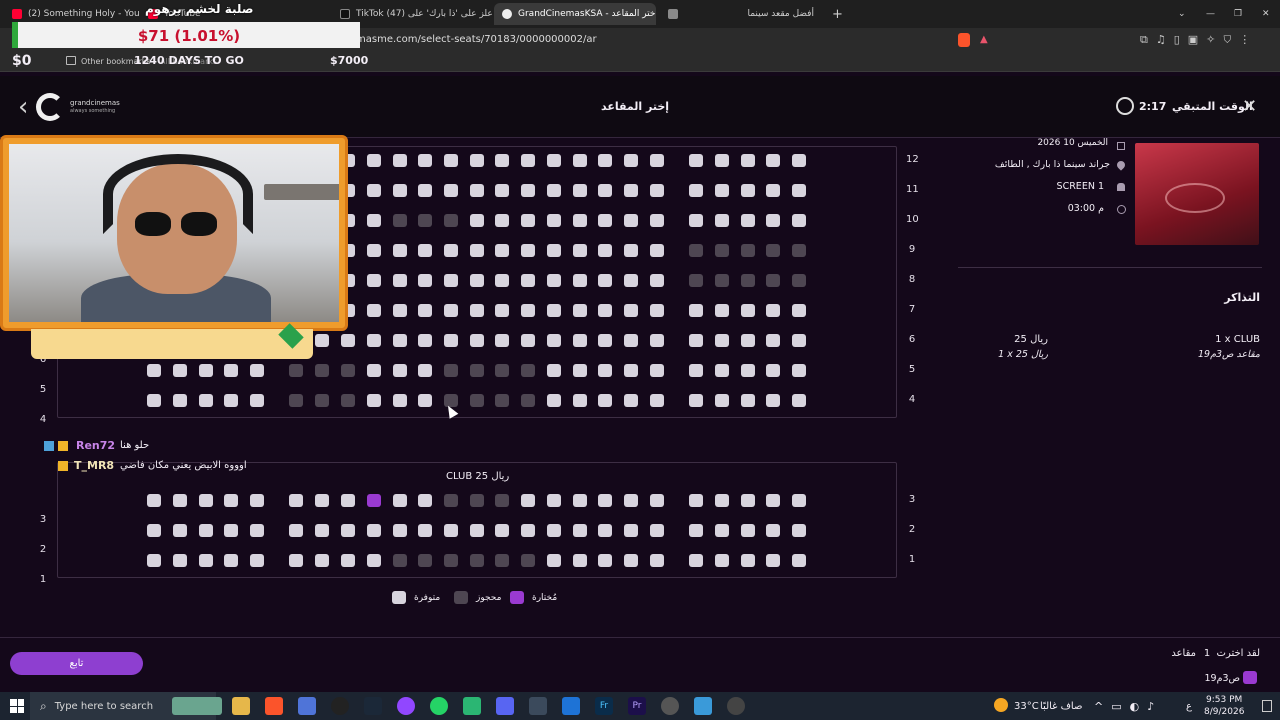 The width and height of the screenshot is (1280, 720). Describe the element at coordinates (986, 40) in the screenshot. I see `rewards-icon: ▲` at that location.